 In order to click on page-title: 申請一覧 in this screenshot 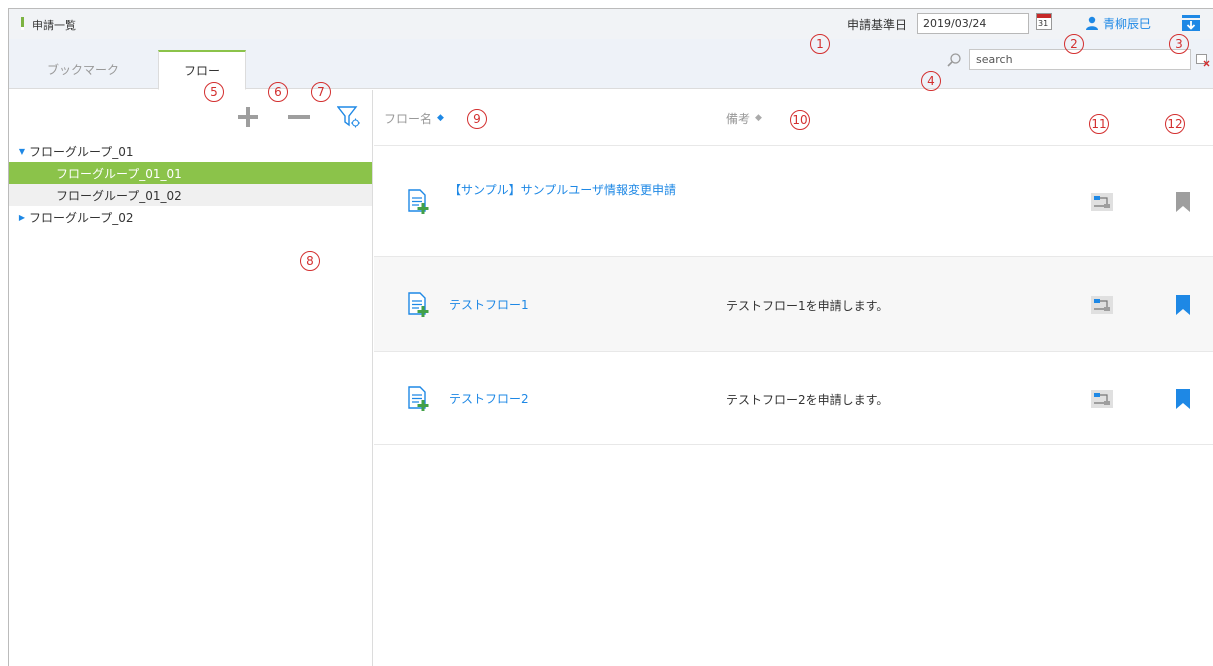, I will do `click(54, 25)`.